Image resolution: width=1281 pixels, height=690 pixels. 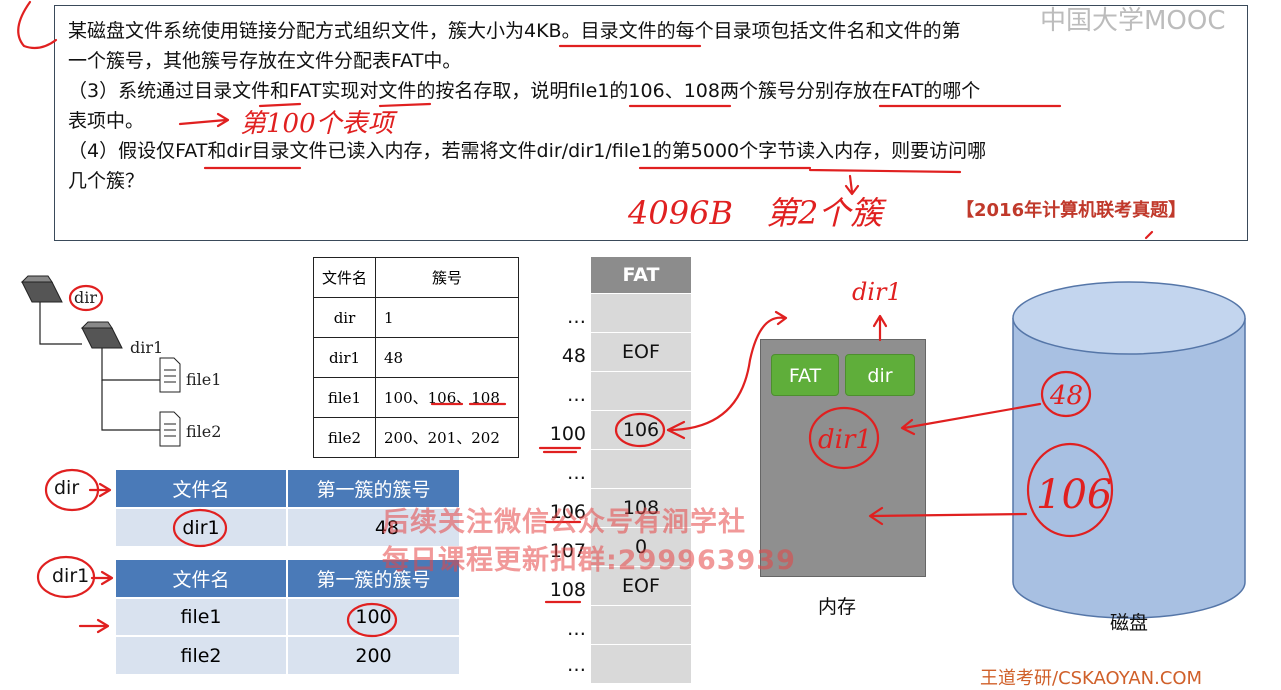 I want to click on overlay-watermark-line2: 每日课程更新扣群:299963939, so click(x=589, y=560).